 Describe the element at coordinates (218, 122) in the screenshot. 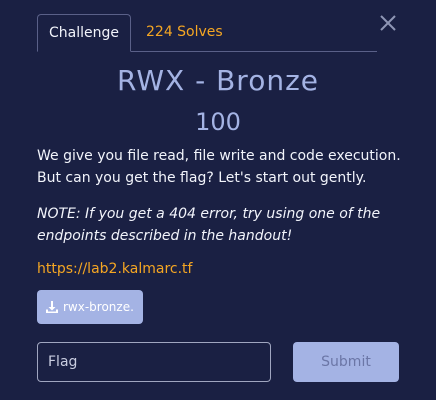

I see `challenge-points: 100` at that location.